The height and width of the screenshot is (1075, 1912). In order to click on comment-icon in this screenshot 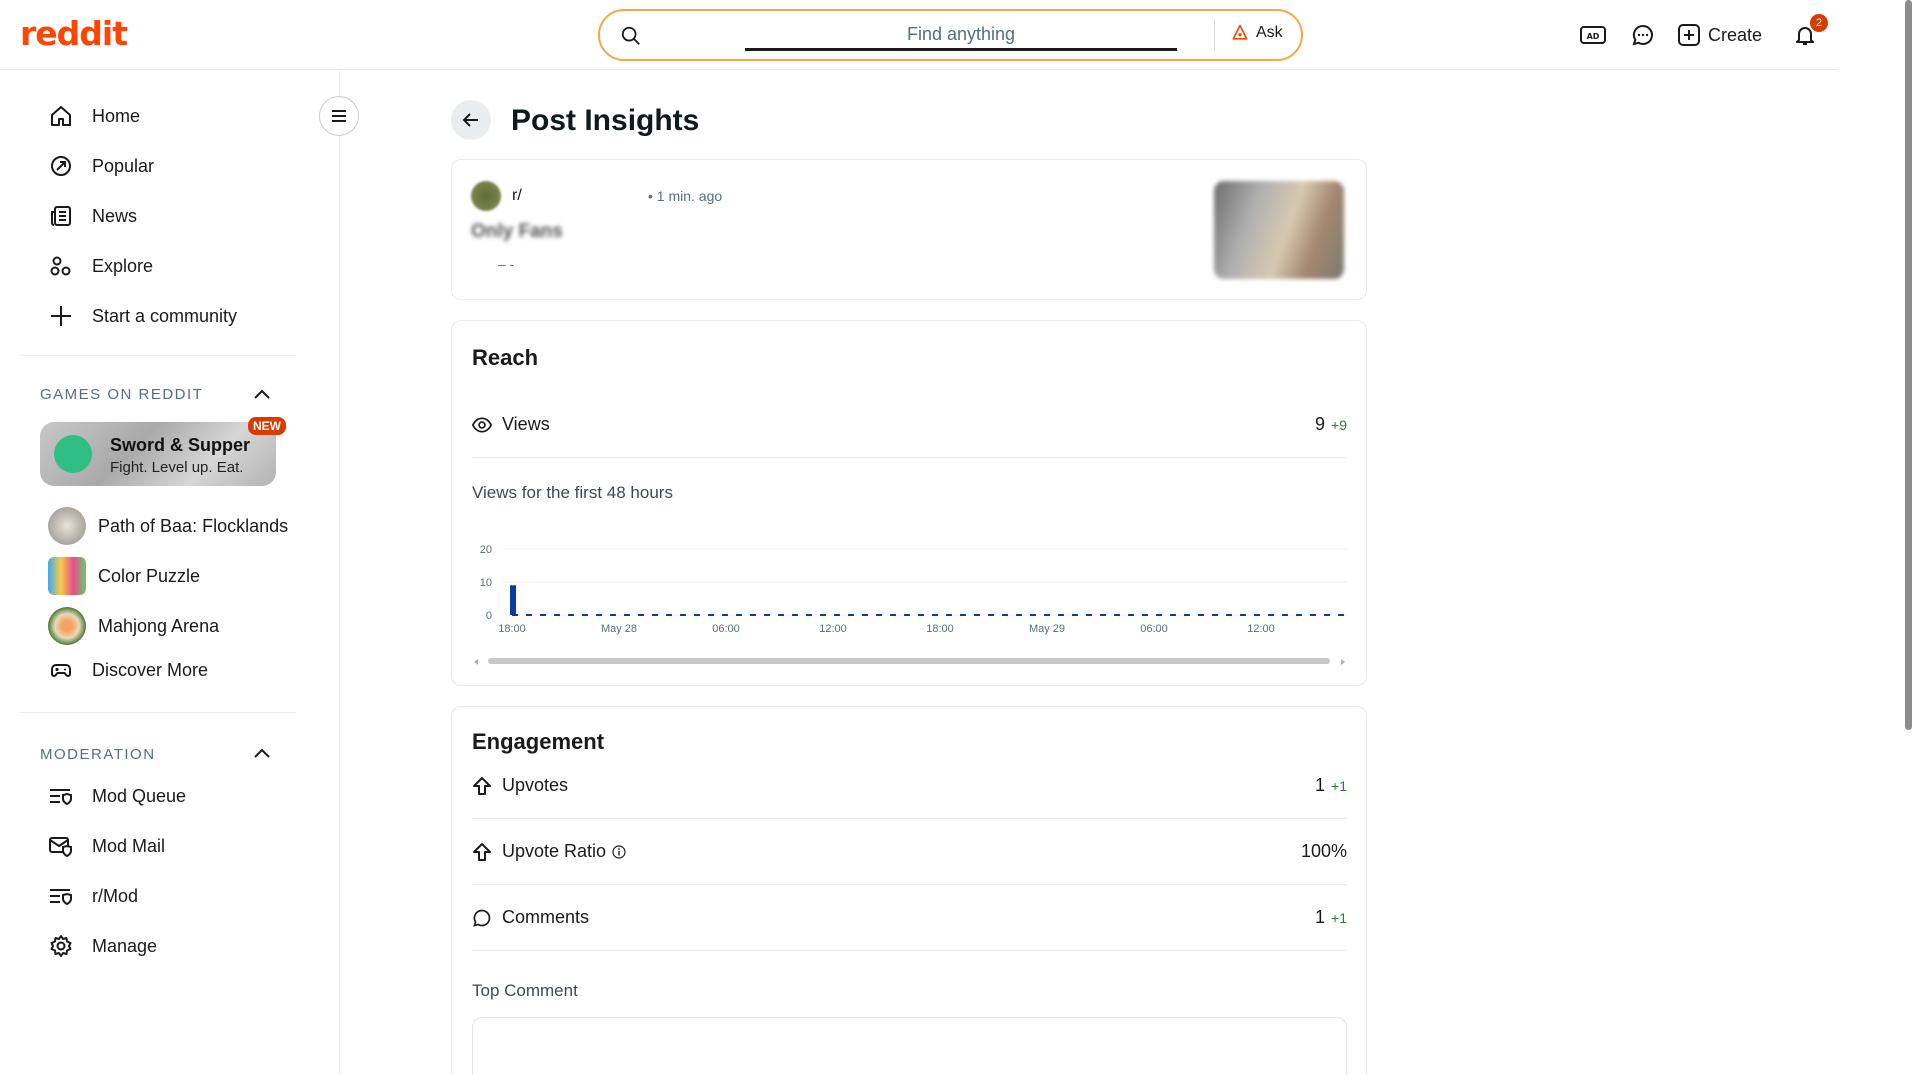, I will do `click(482, 918)`.